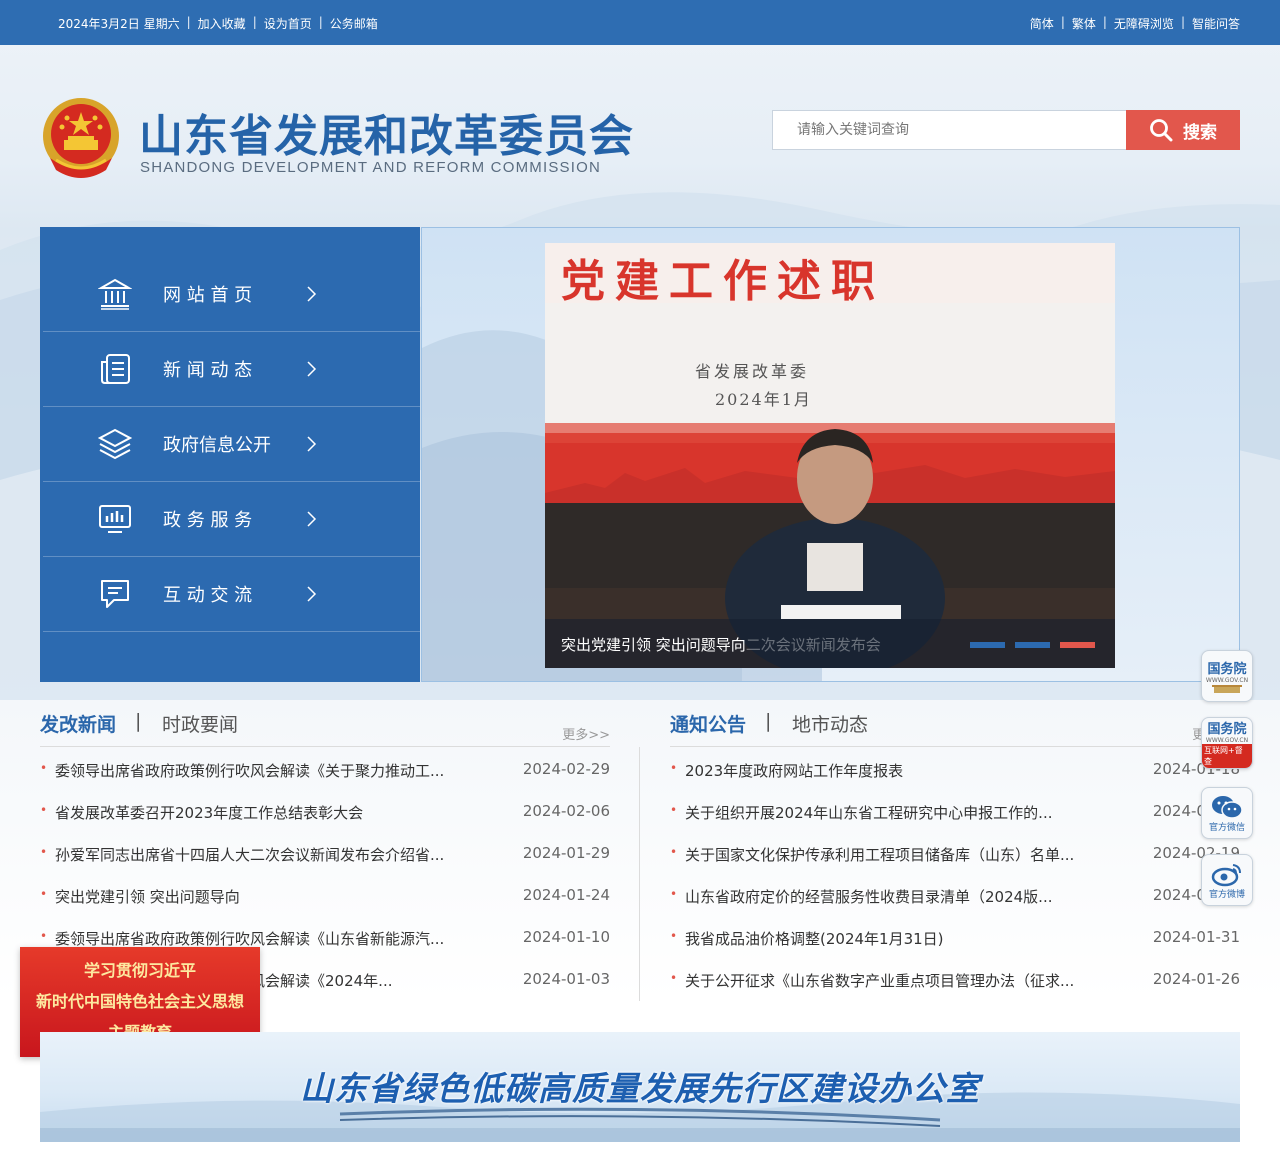 The height and width of the screenshot is (1167, 1280). Describe the element at coordinates (1226, 827) in the screenshot. I see `official-wechat-label: 官方微信` at that location.